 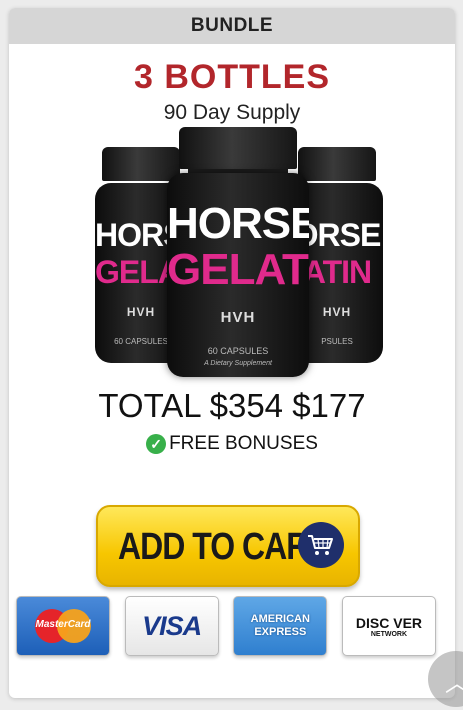 What do you see at coordinates (280, 619) in the screenshot?
I see `amex-line1: AMERICAN` at bounding box center [280, 619].